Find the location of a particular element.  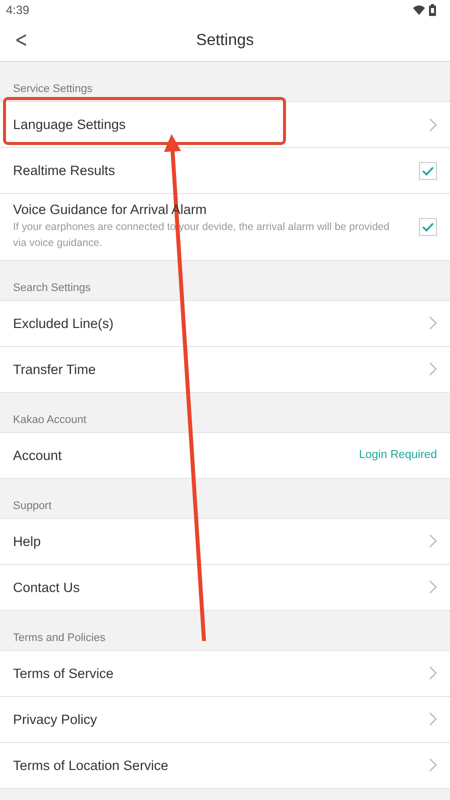

status-time: 4:39 is located at coordinates (18, 10).